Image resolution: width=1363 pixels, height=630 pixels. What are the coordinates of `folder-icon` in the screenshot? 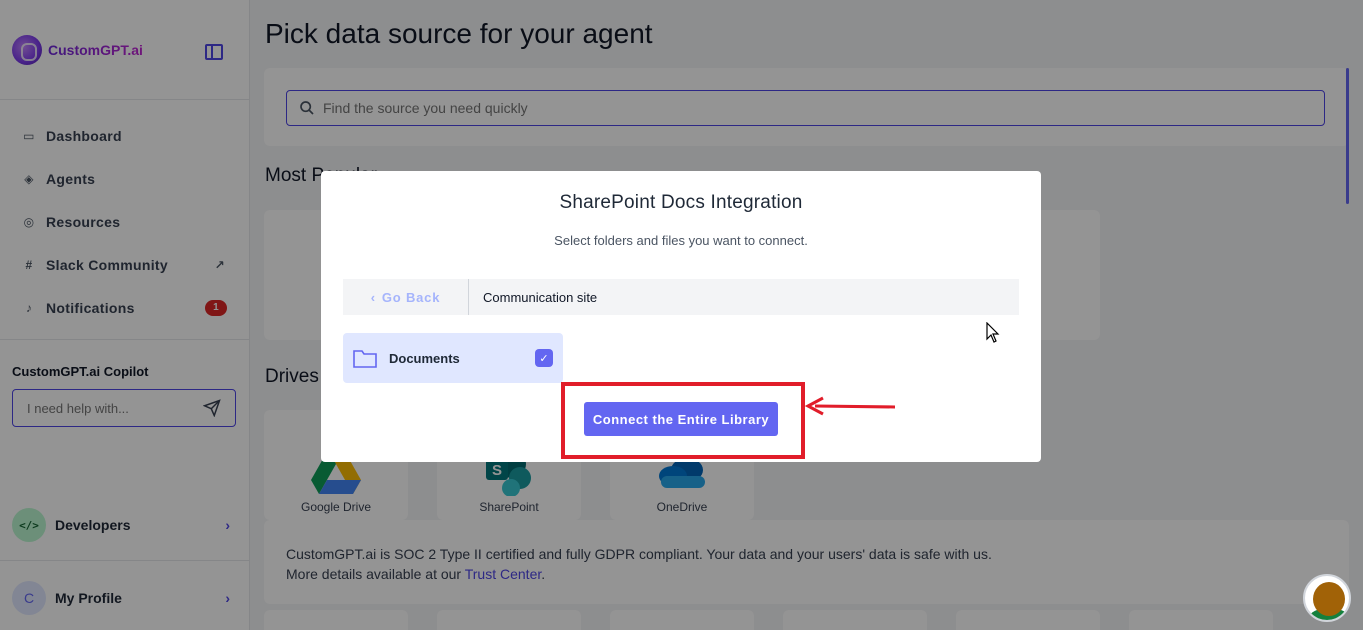 It's located at (365, 359).